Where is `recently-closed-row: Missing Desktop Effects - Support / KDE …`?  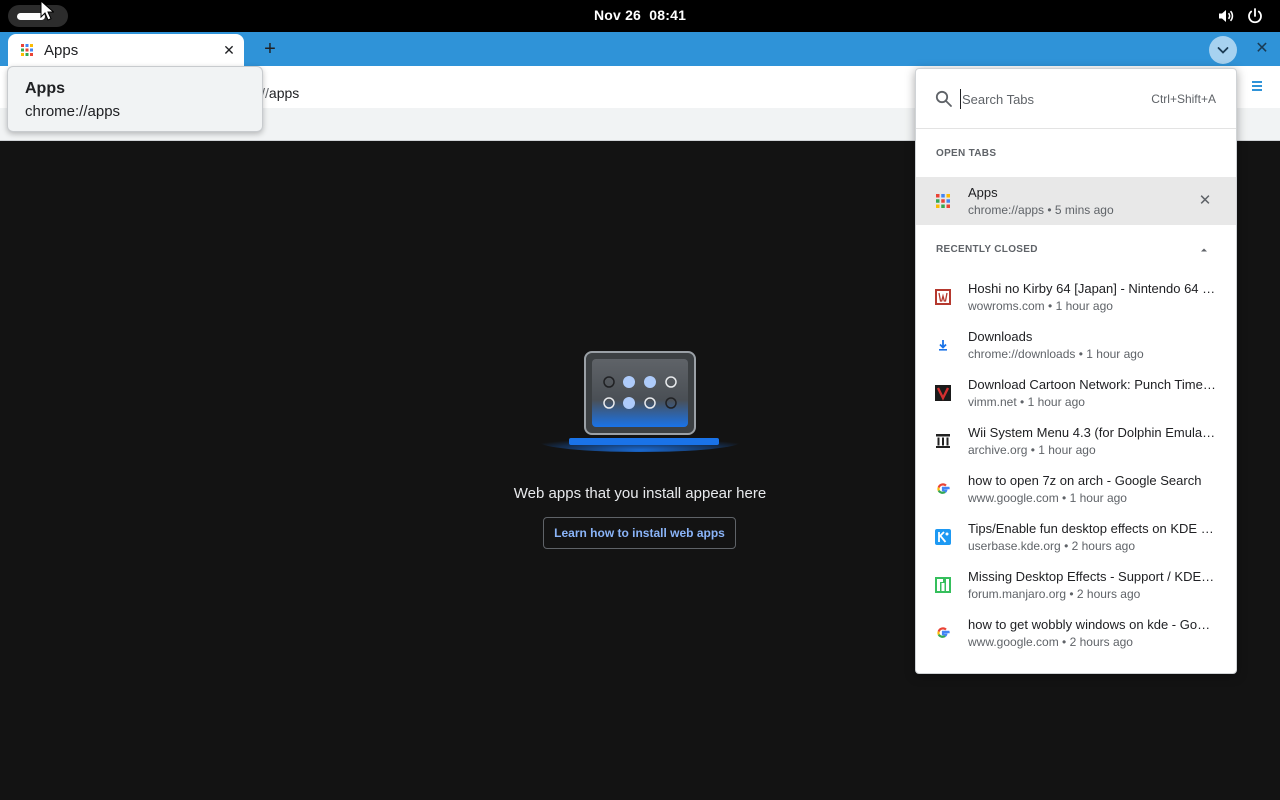 recently-closed-row: Missing Desktop Effects - Support / KDE … is located at coordinates (1076, 585).